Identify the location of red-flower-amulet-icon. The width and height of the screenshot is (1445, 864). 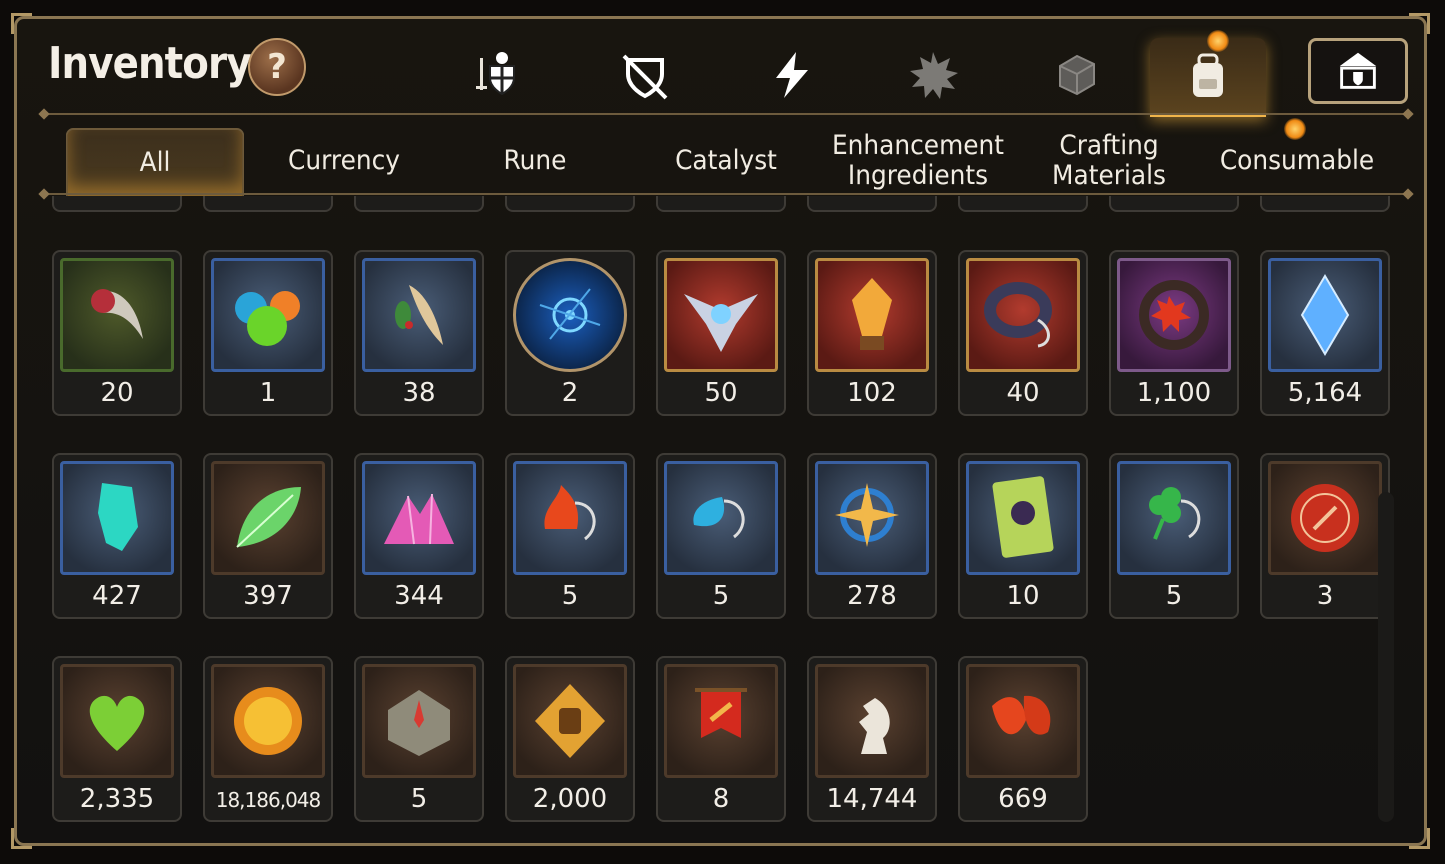
(1174, 315).